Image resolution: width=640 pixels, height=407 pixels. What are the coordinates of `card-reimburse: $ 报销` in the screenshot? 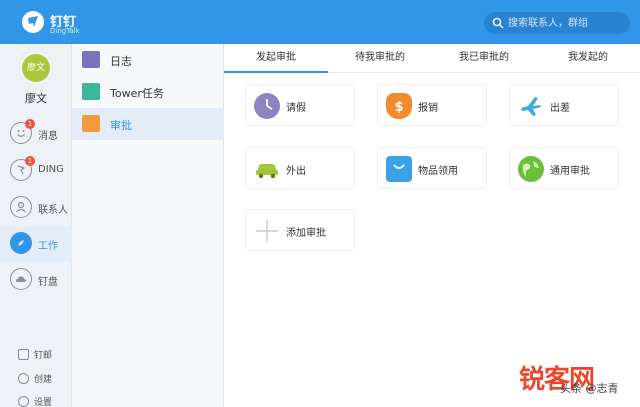 It's located at (432, 105).